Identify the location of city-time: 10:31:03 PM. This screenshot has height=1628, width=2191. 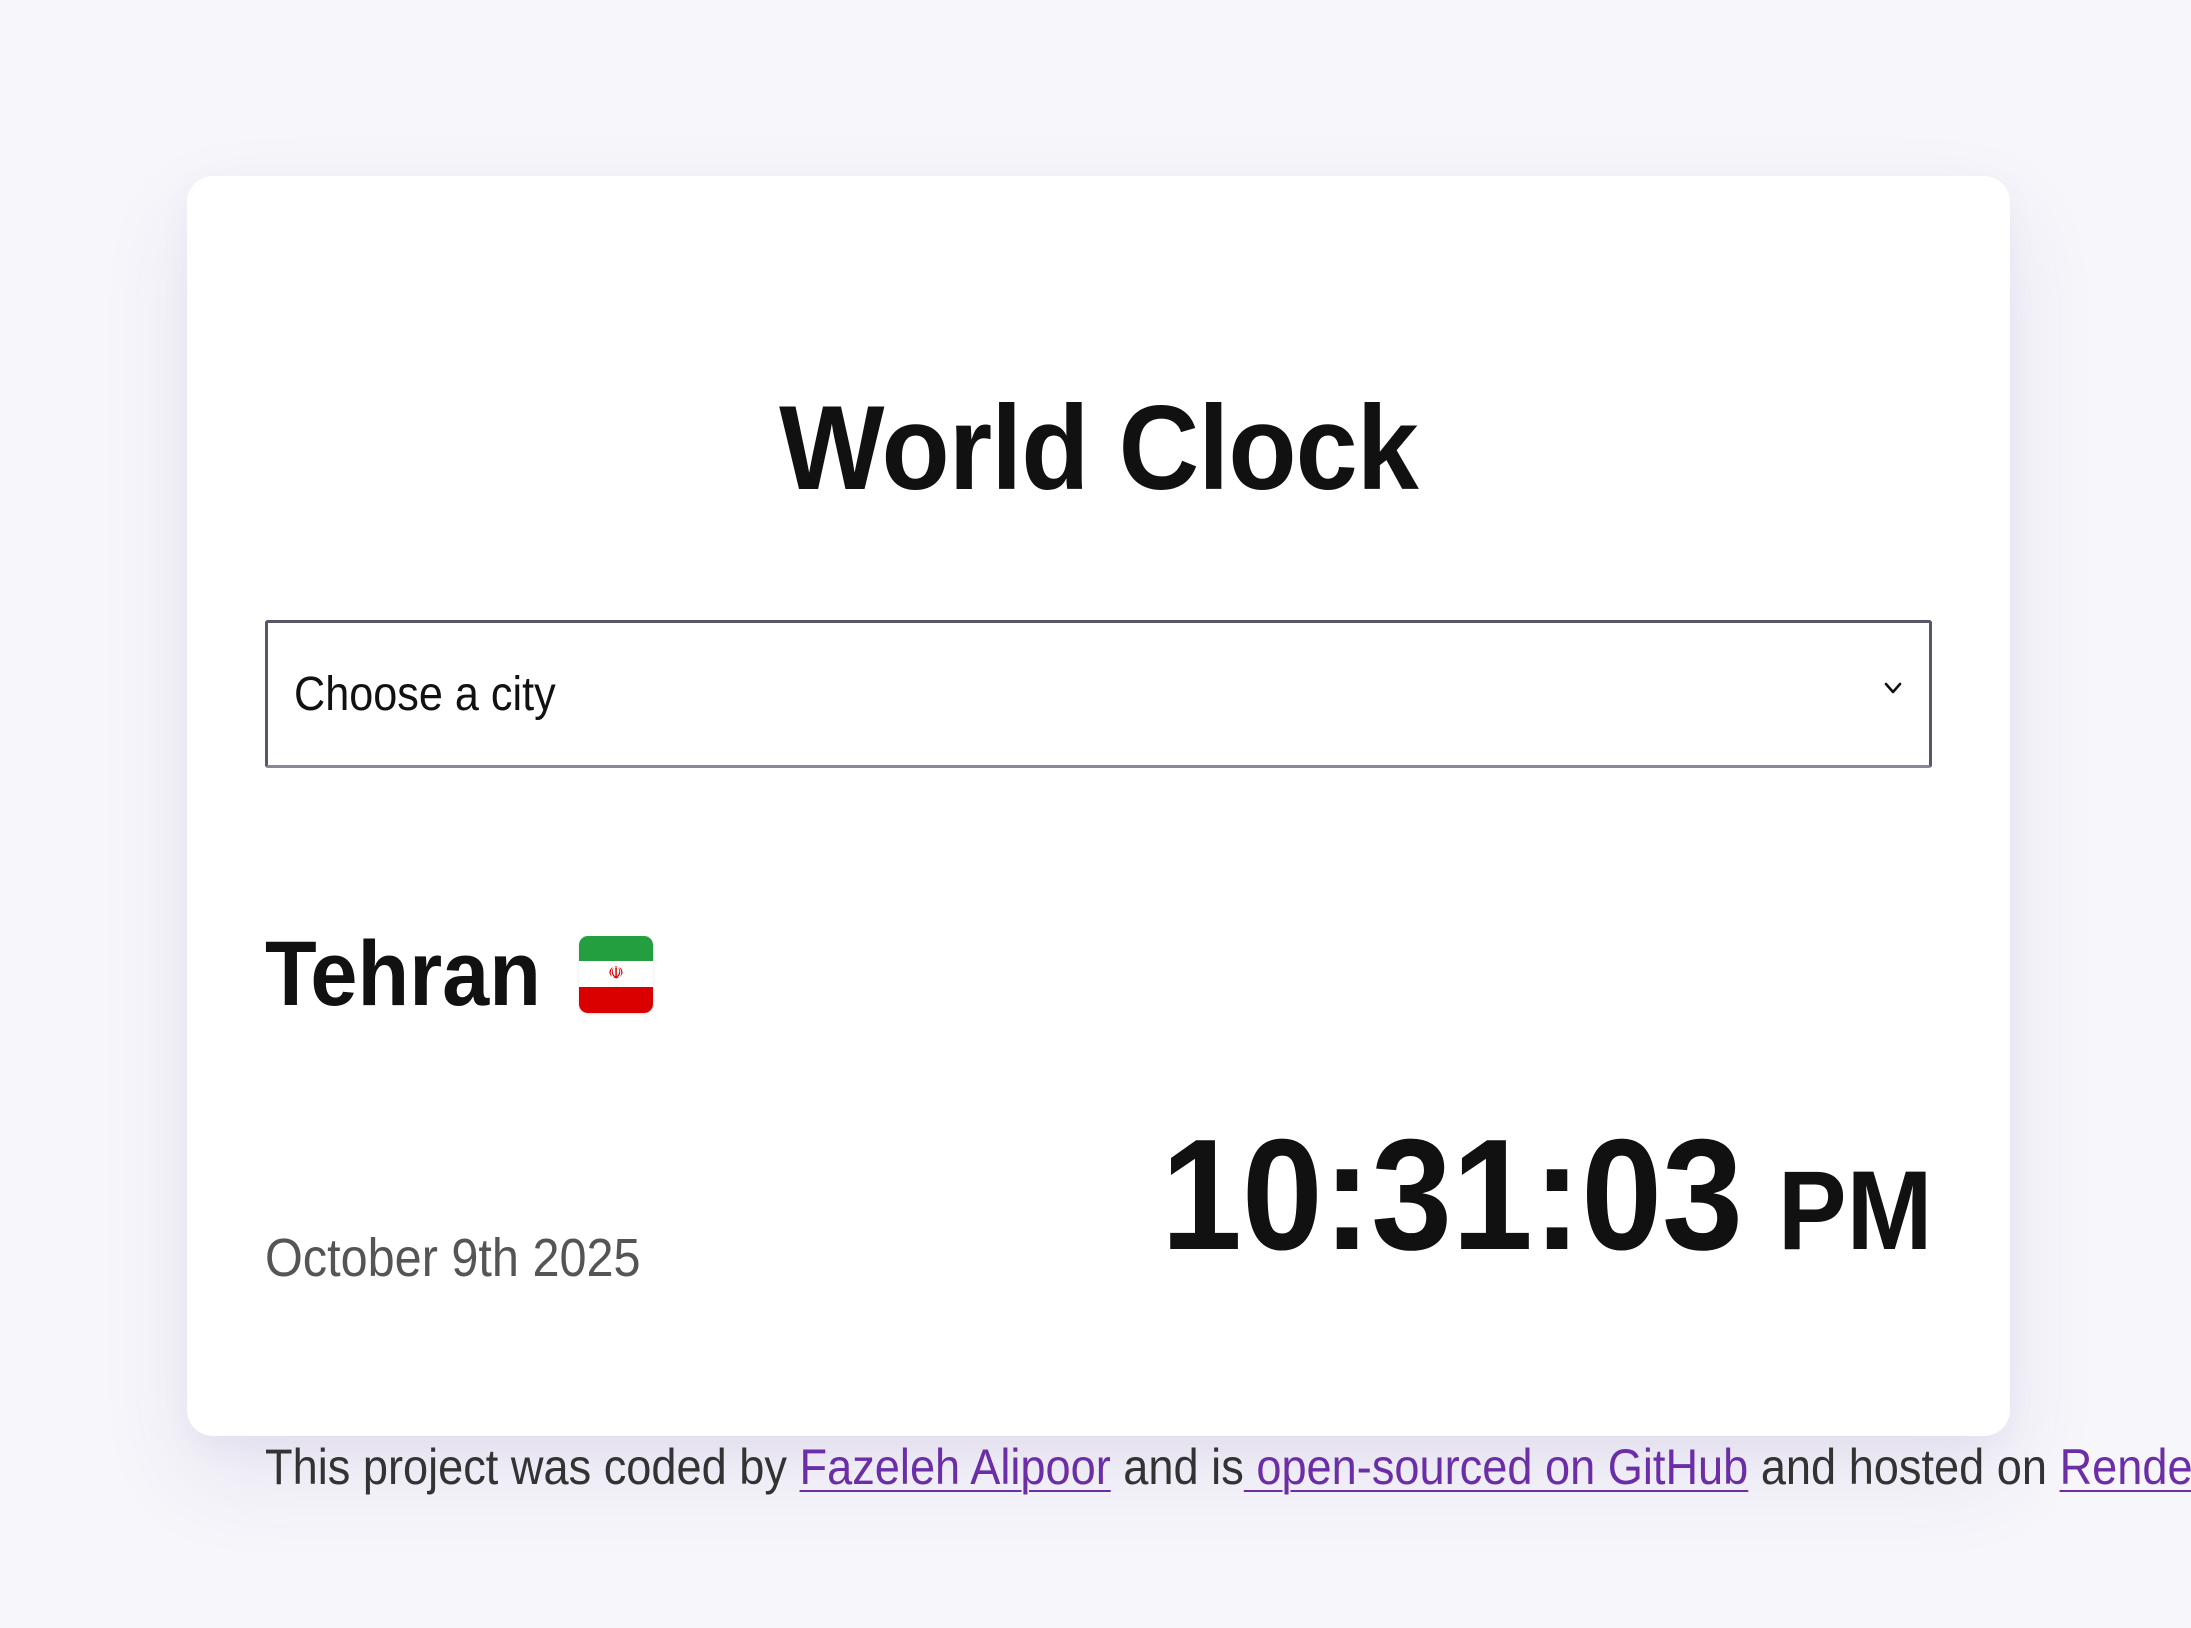
(1546, 1195).